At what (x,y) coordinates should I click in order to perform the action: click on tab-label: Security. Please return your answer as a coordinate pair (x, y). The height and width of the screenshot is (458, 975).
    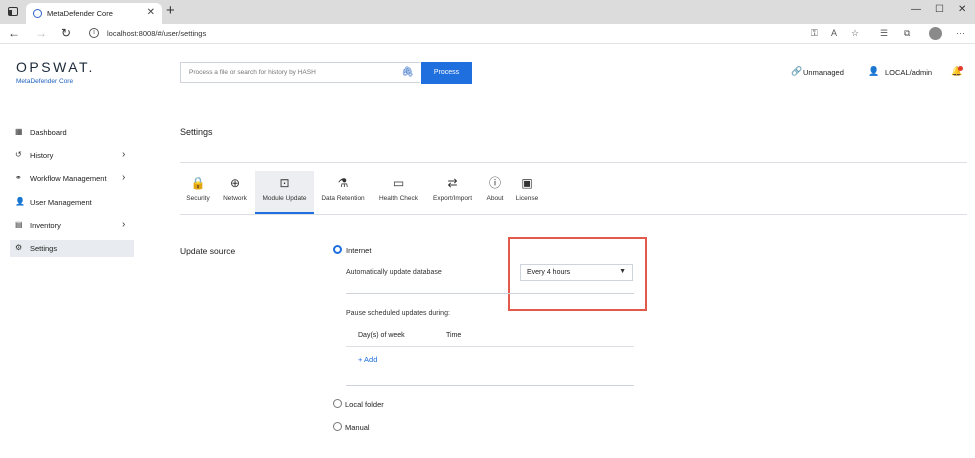
    Looking at the image, I should click on (198, 198).